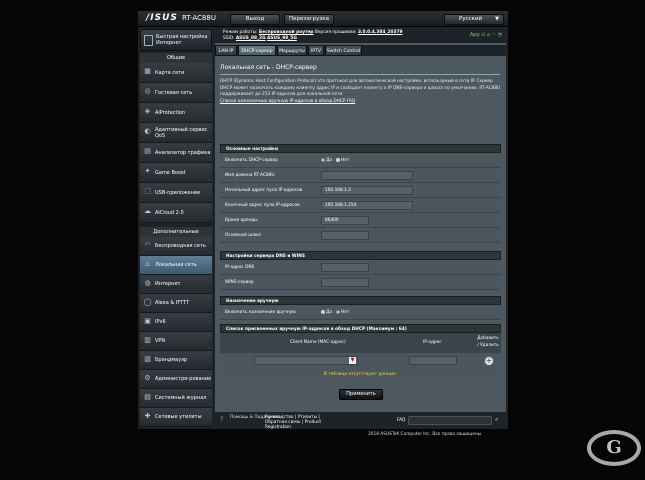 This screenshot has height=480, width=645. What do you see at coordinates (309, 19) in the screenshot?
I see `reboot-button: Перезагрузка` at bounding box center [309, 19].